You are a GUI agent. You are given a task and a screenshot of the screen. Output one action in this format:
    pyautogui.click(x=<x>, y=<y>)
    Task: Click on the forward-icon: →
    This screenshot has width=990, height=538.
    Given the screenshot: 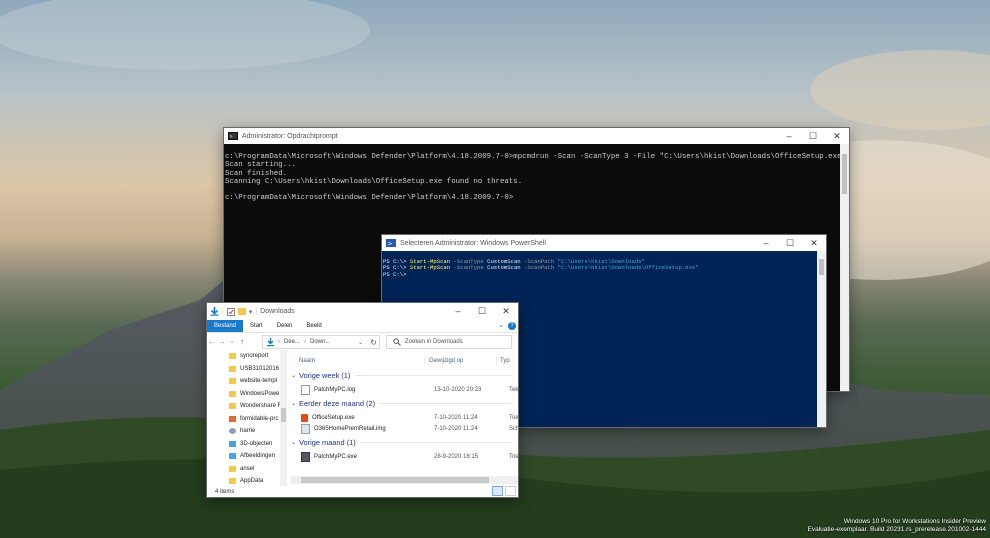 What is the action you would take?
    pyautogui.click(x=222, y=341)
    